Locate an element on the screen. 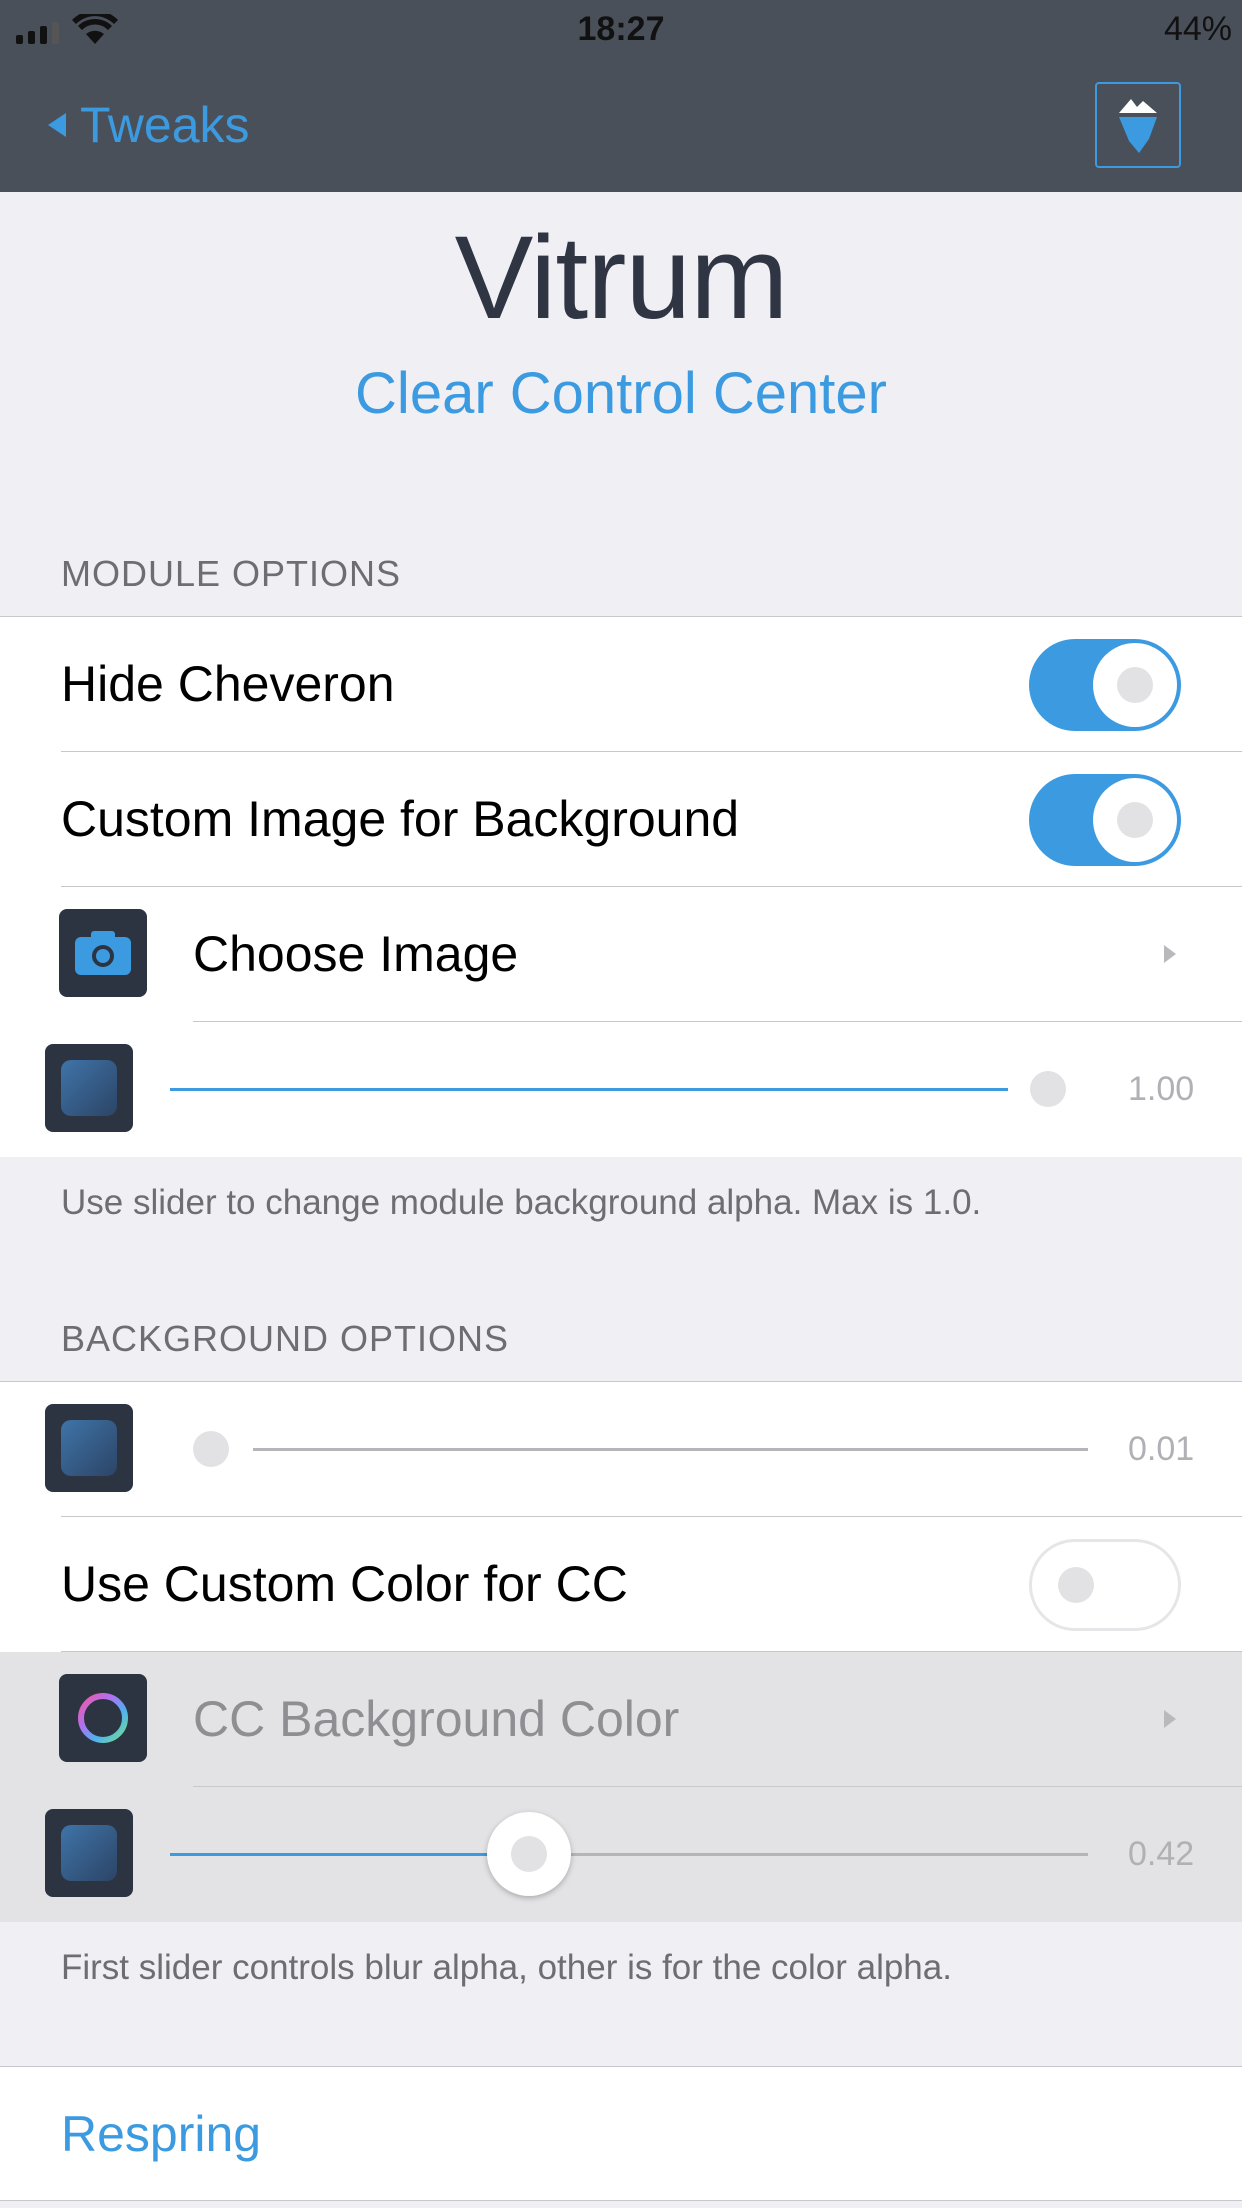  blur-alpha-slider-thumb is located at coordinates (211, 1449).